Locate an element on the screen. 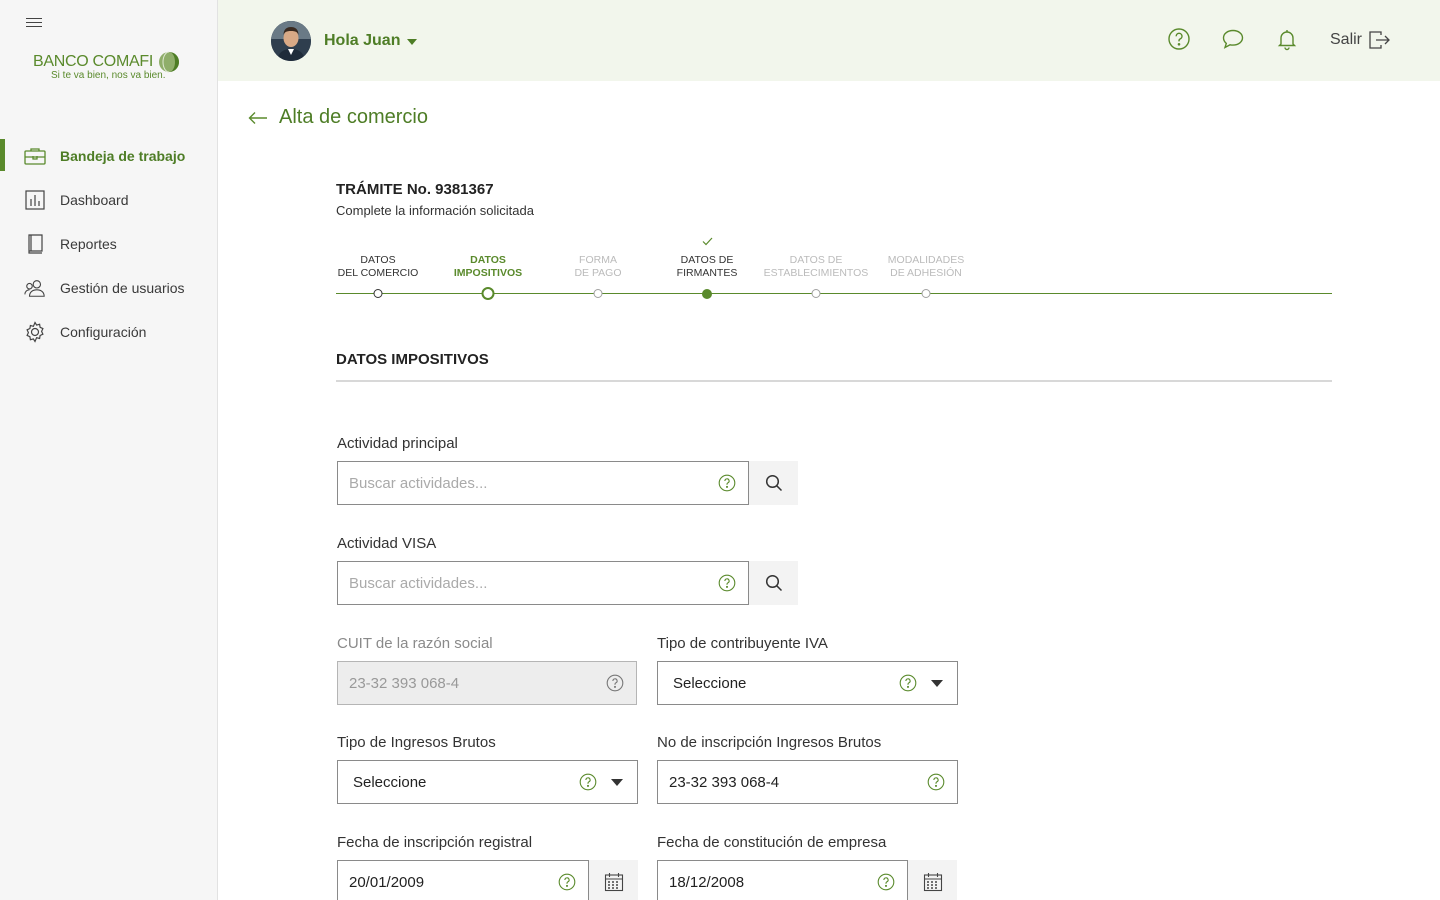 The image size is (1440, 900). logo-name: BANCO COMAFI is located at coordinates (93, 61).